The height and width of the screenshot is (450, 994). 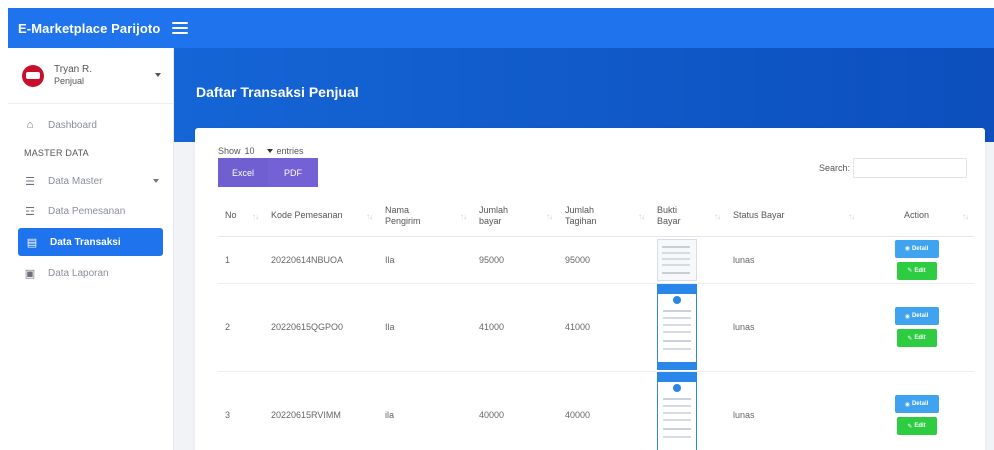 What do you see at coordinates (249, 151) in the screenshot?
I see `entries-select-value: 10` at bounding box center [249, 151].